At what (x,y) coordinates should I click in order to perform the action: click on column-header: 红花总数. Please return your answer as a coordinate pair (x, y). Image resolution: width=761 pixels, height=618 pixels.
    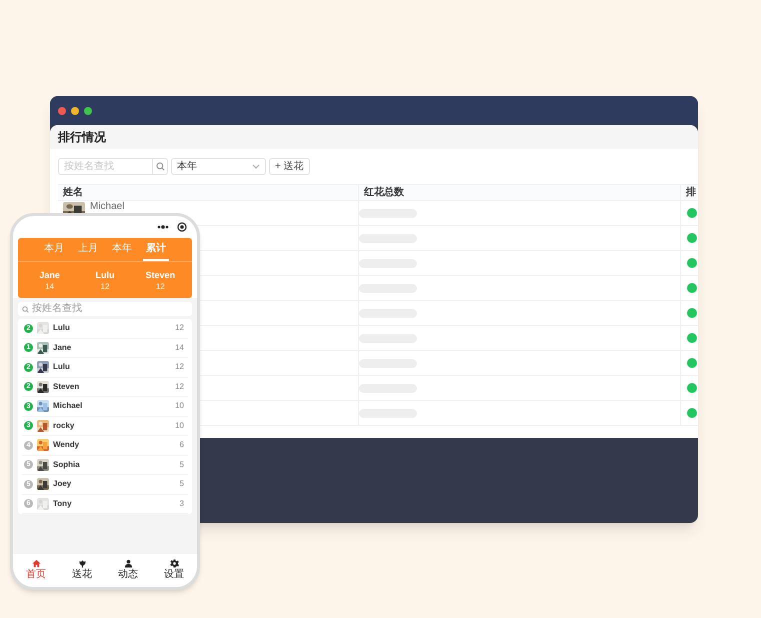
    Looking at the image, I should click on (384, 193).